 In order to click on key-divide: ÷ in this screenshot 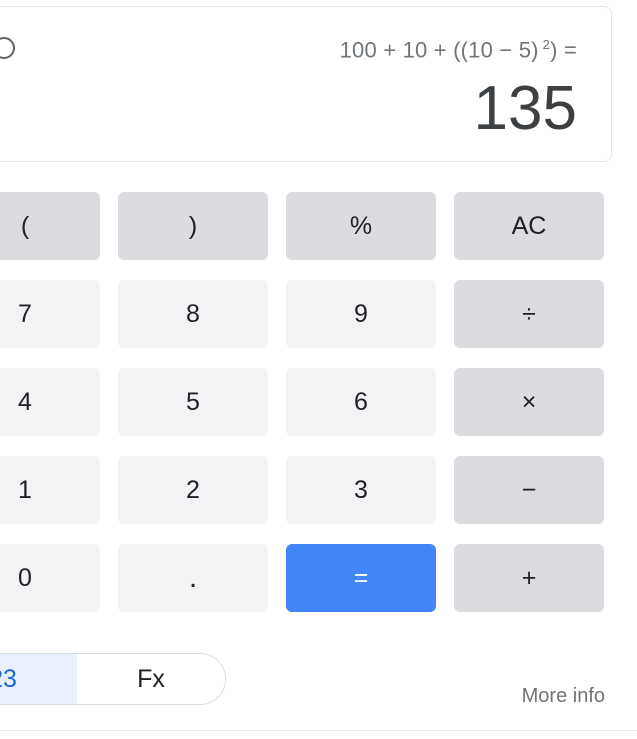, I will do `click(529, 314)`.